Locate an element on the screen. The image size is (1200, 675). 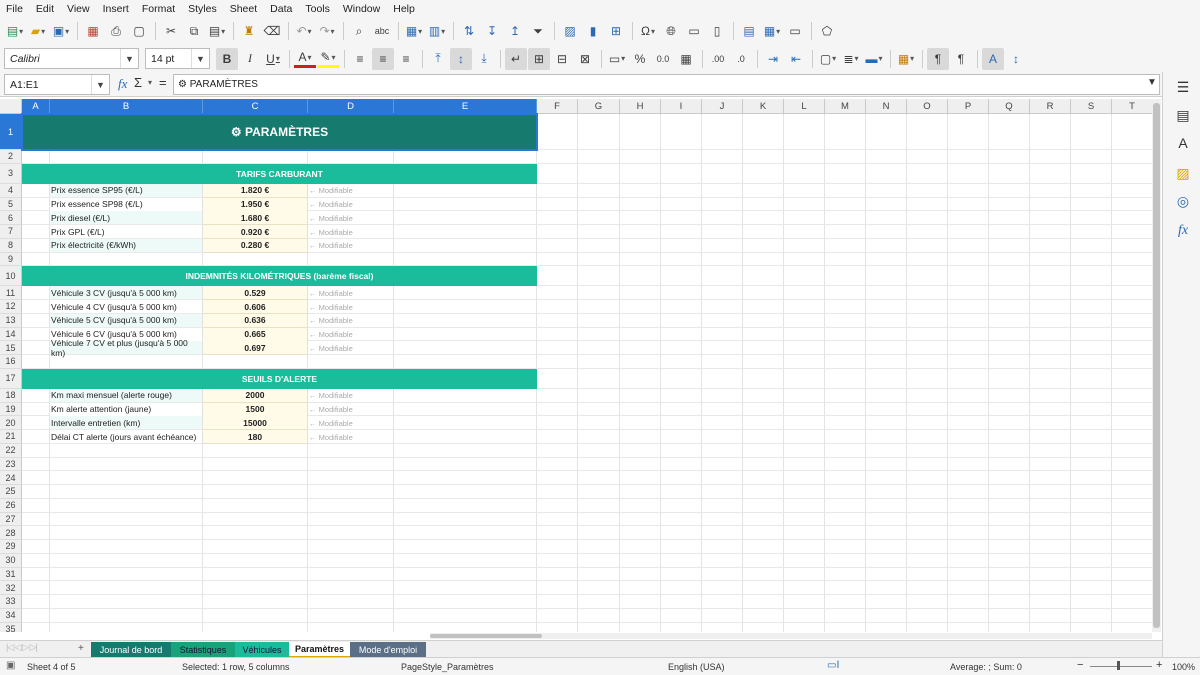
row-header-19: 19 is located at coordinates (11, 409).